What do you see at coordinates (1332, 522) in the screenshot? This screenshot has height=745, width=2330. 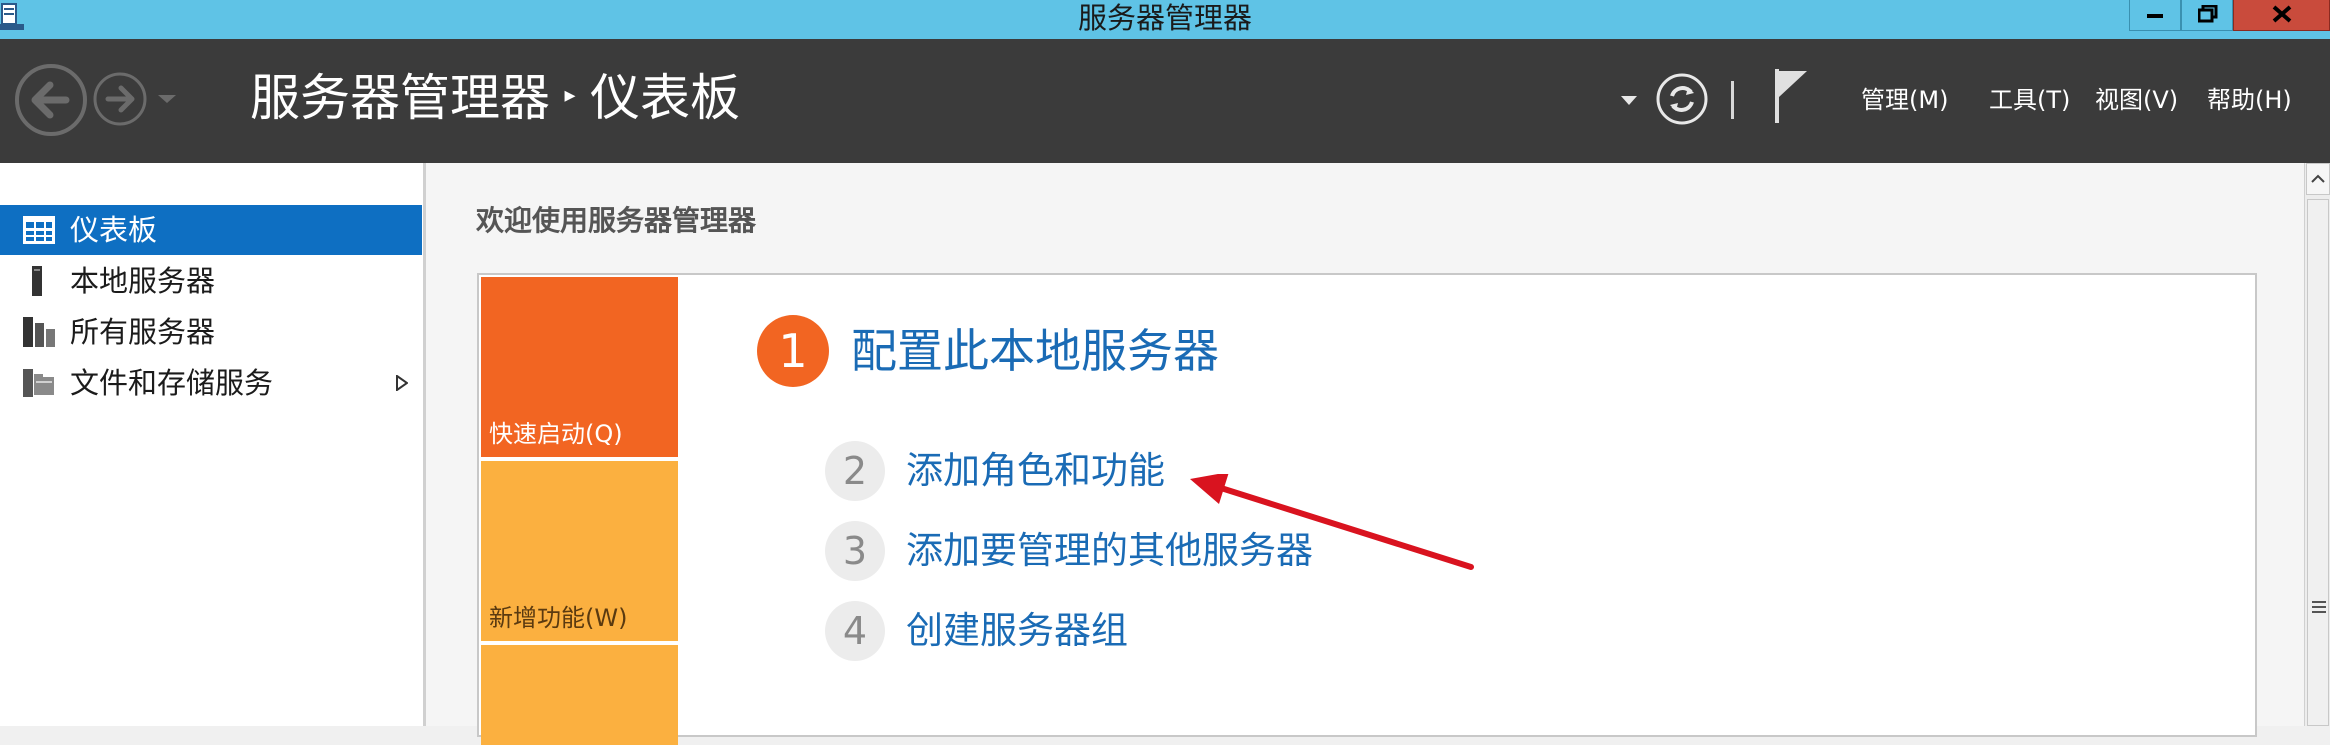 I see `annotation-arrow-icon` at bounding box center [1332, 522].